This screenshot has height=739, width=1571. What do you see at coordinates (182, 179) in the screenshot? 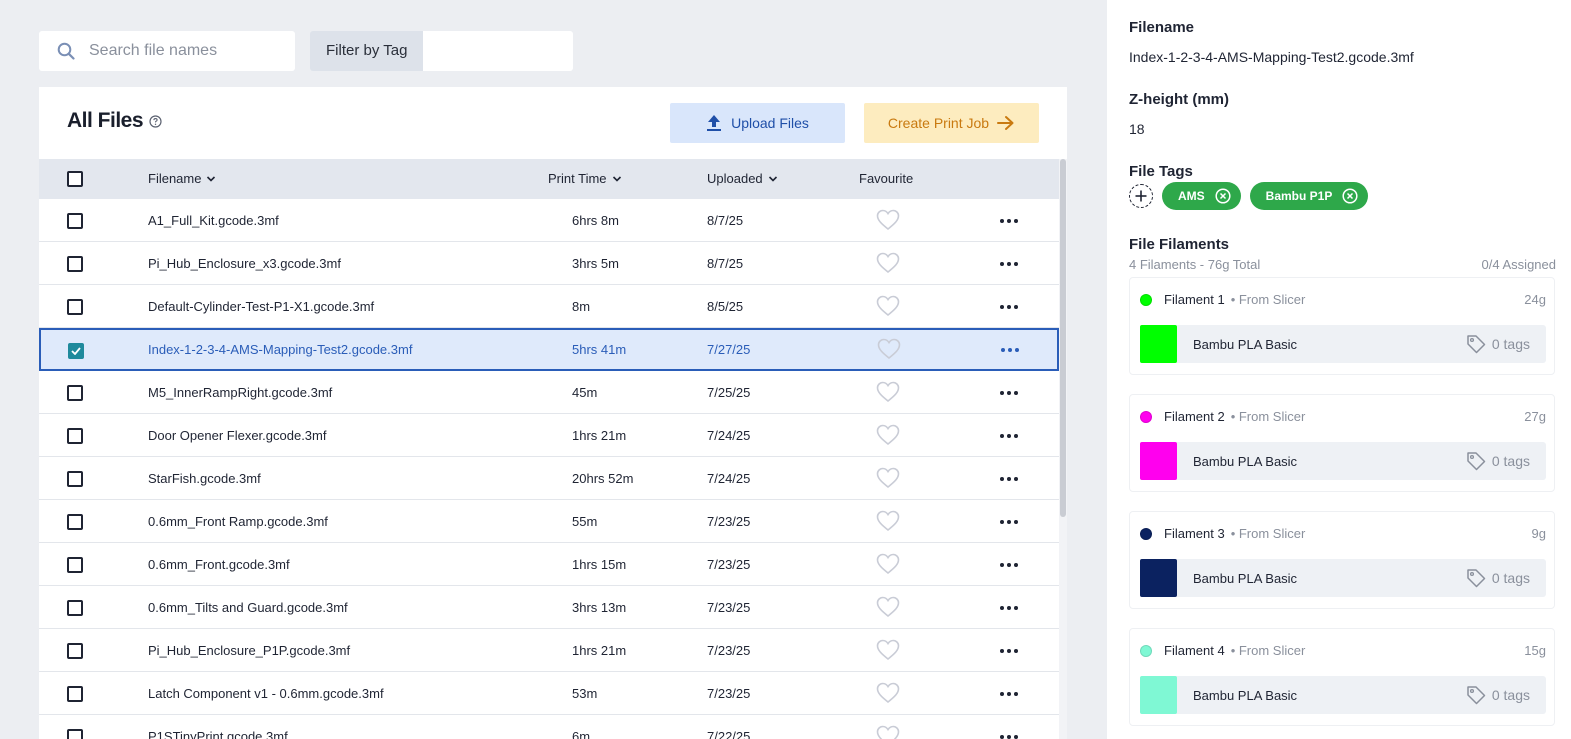
I see `column-filename: Filename` at bounding box center [182, 179].